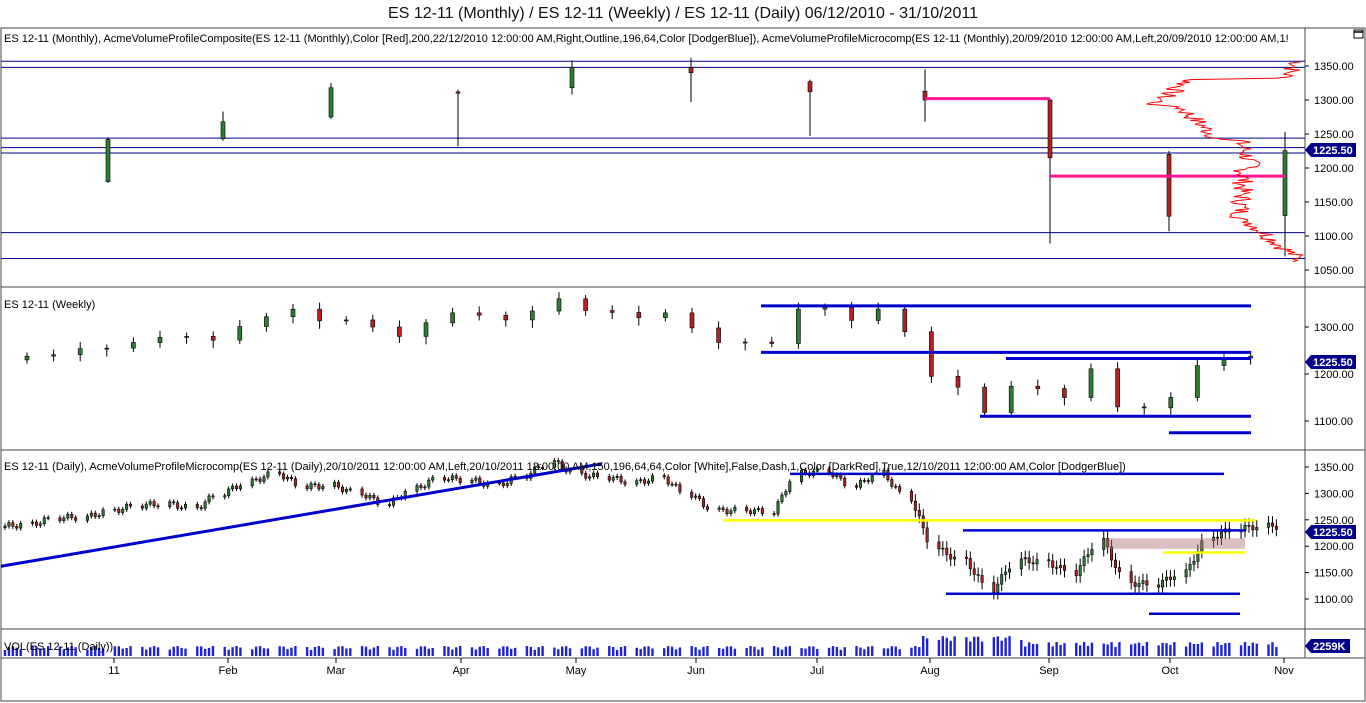 Image resolution: width=1366 pixels, height=703 pixels. I want to click on daily-profile-shade, so click(1175, 543).